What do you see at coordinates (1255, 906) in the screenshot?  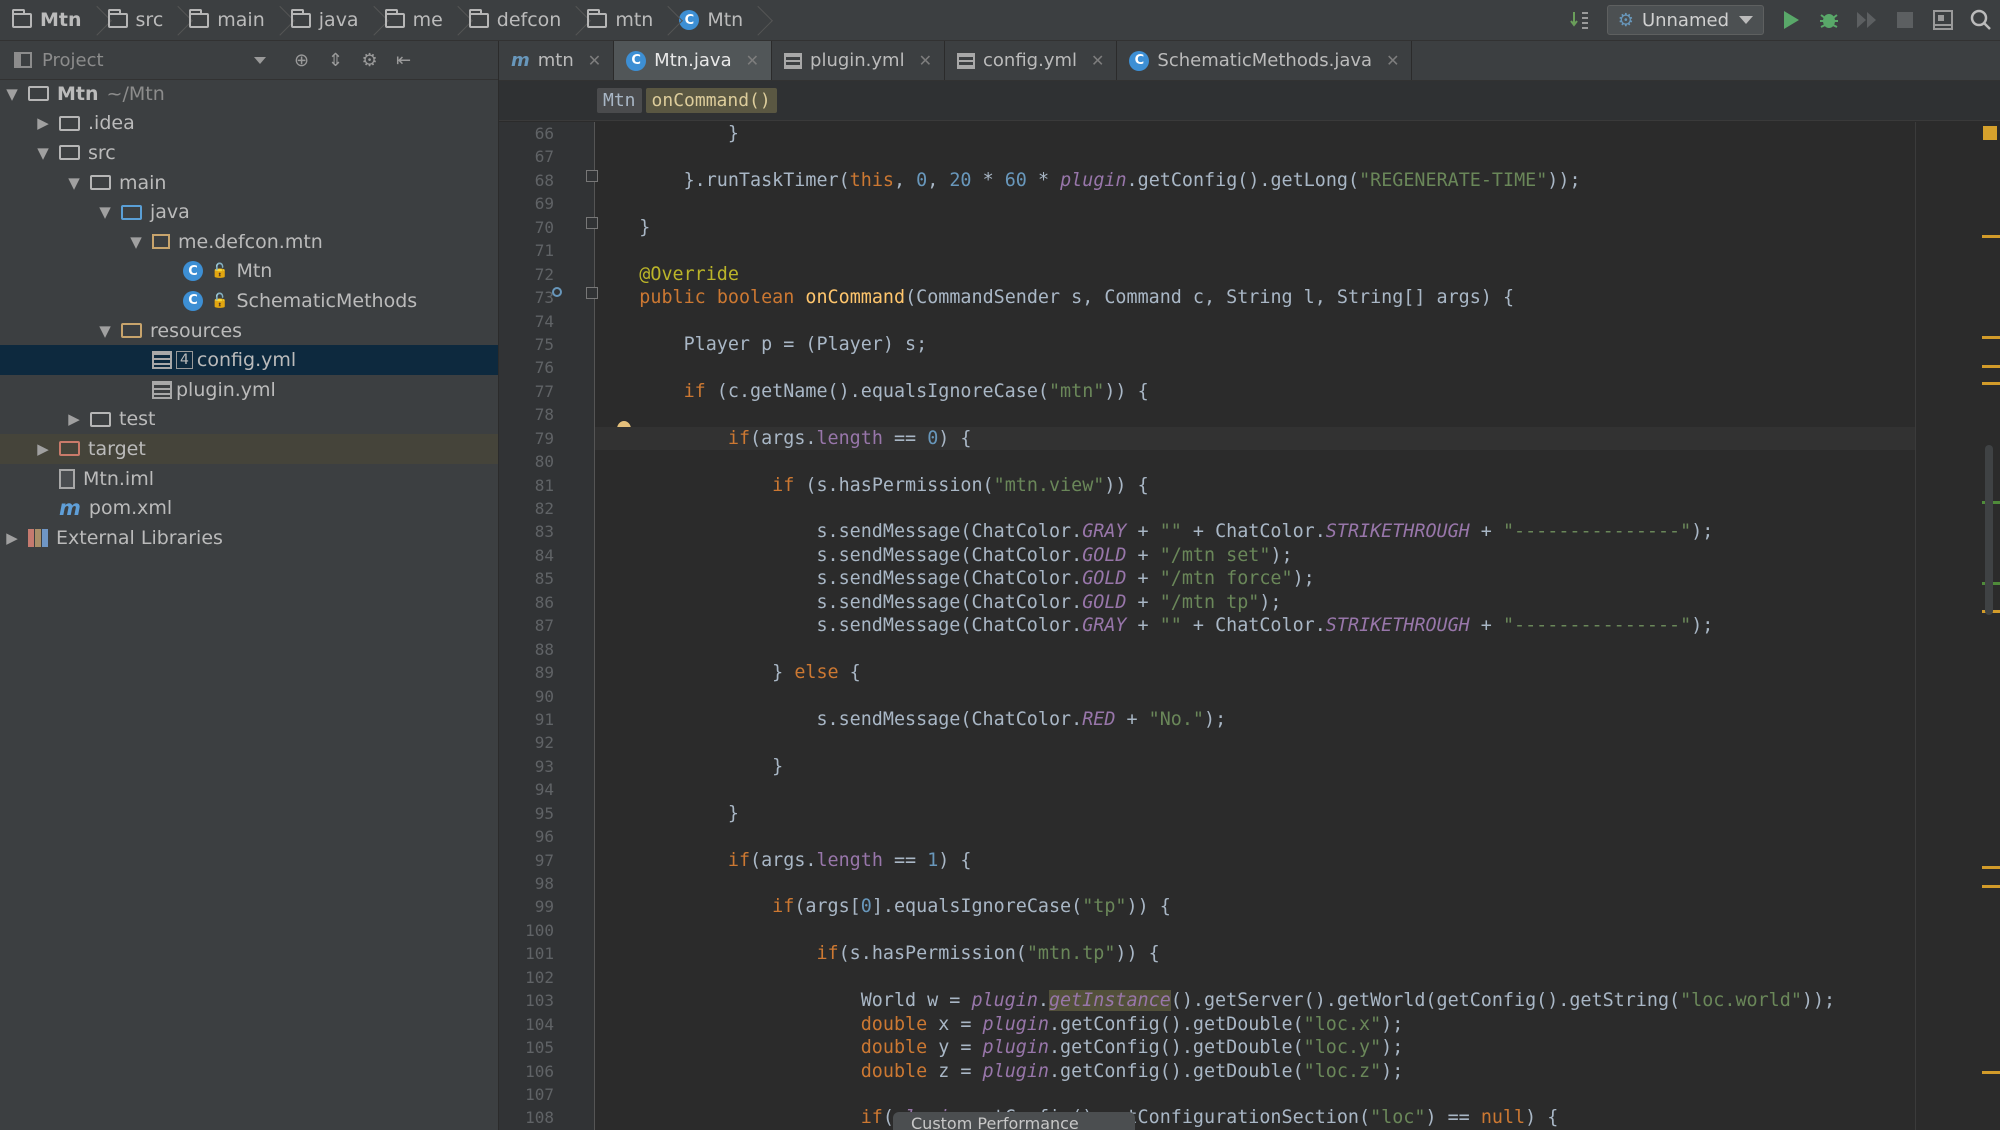 I see `code-line: if(args[0].equalsIgnoreCase("tp")) {` at bounding box center [1255, 906].